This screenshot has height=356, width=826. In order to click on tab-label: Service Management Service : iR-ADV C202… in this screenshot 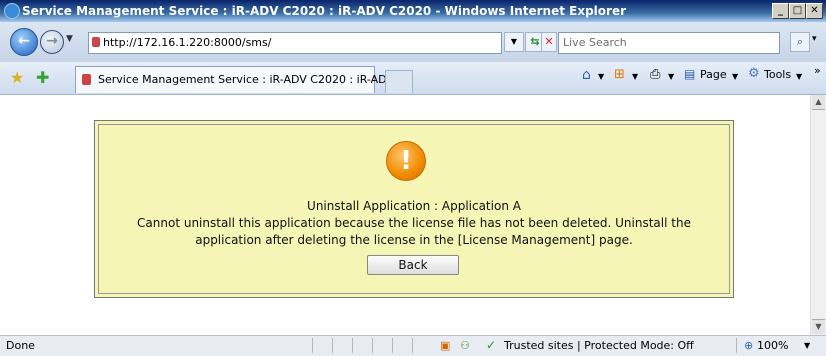, I will do `click(251, 79)`.